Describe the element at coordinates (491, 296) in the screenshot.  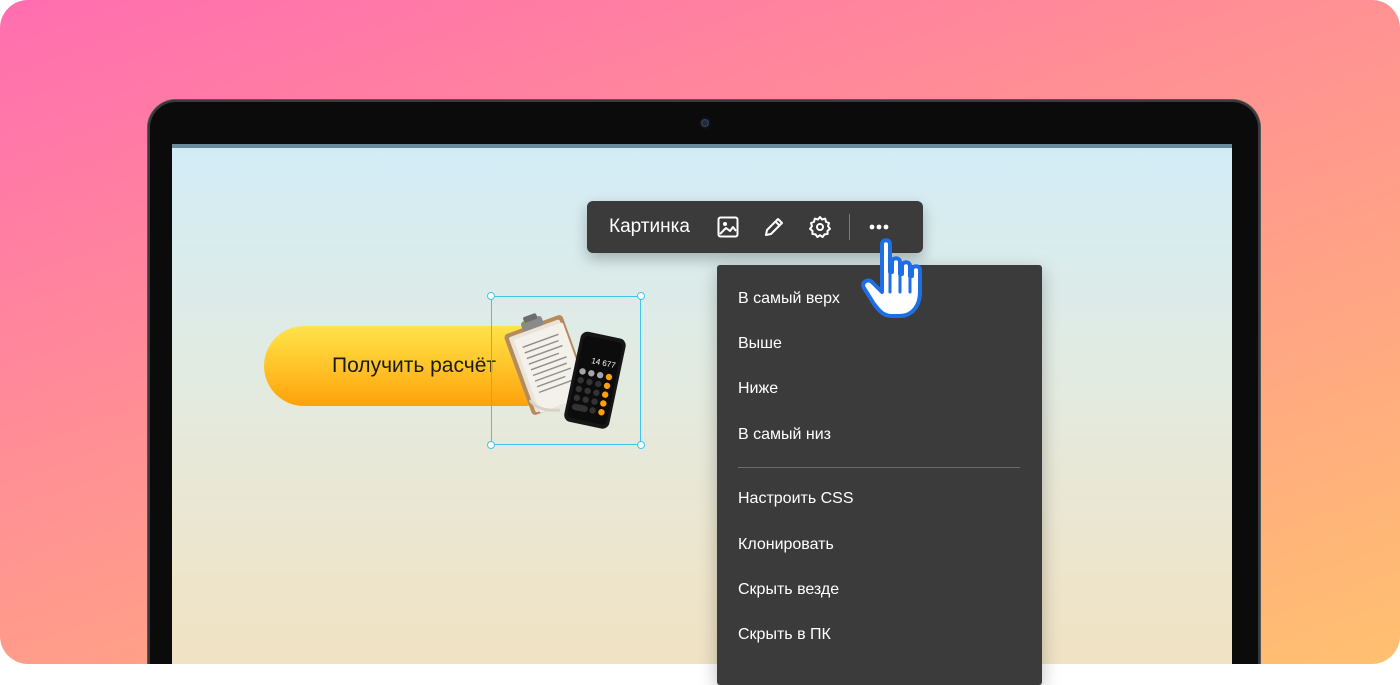
I see `resize-handle-top-left` at that location.